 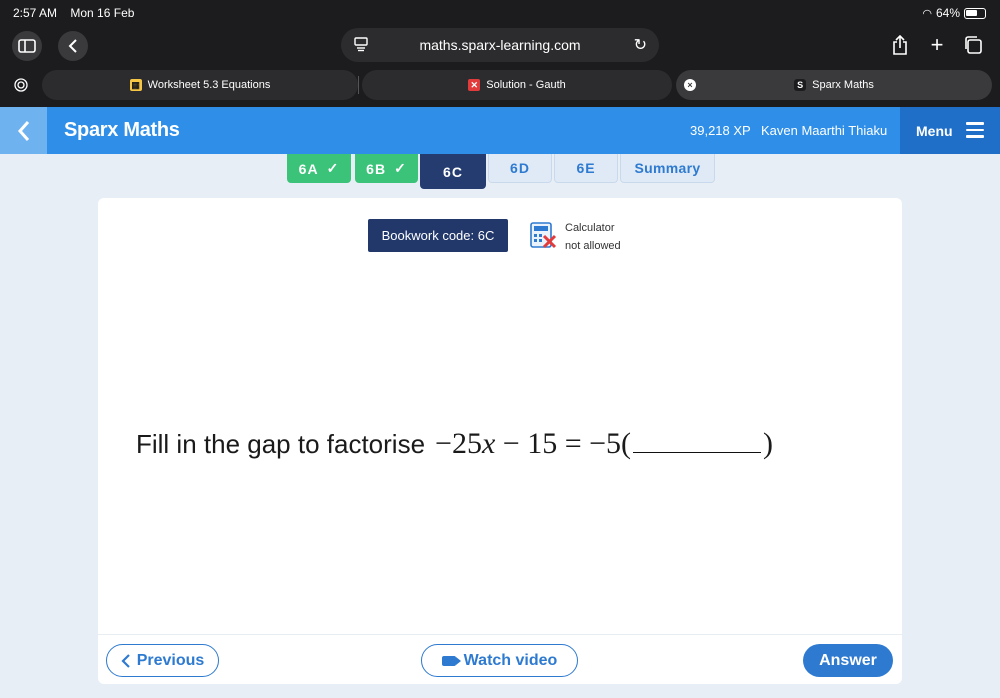 What do you see at coordinates (543, 235) in the screenshot?
I see `calculator-not-allowed-icon` at bounding box center [543, 235].